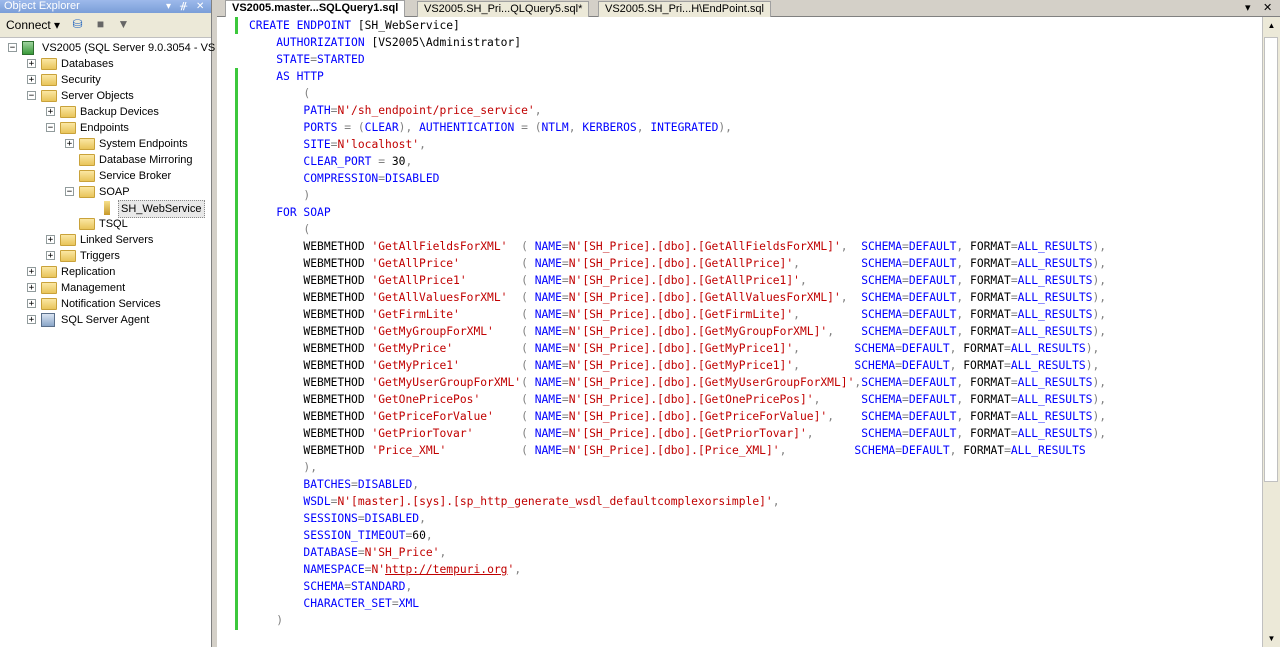 The height and width of the screenshot is (647, 1280). What do you see at coordinates (114, 192) in the screenshot?
I see `tree-node-label: SOAP` at bounding box center [114, 192].